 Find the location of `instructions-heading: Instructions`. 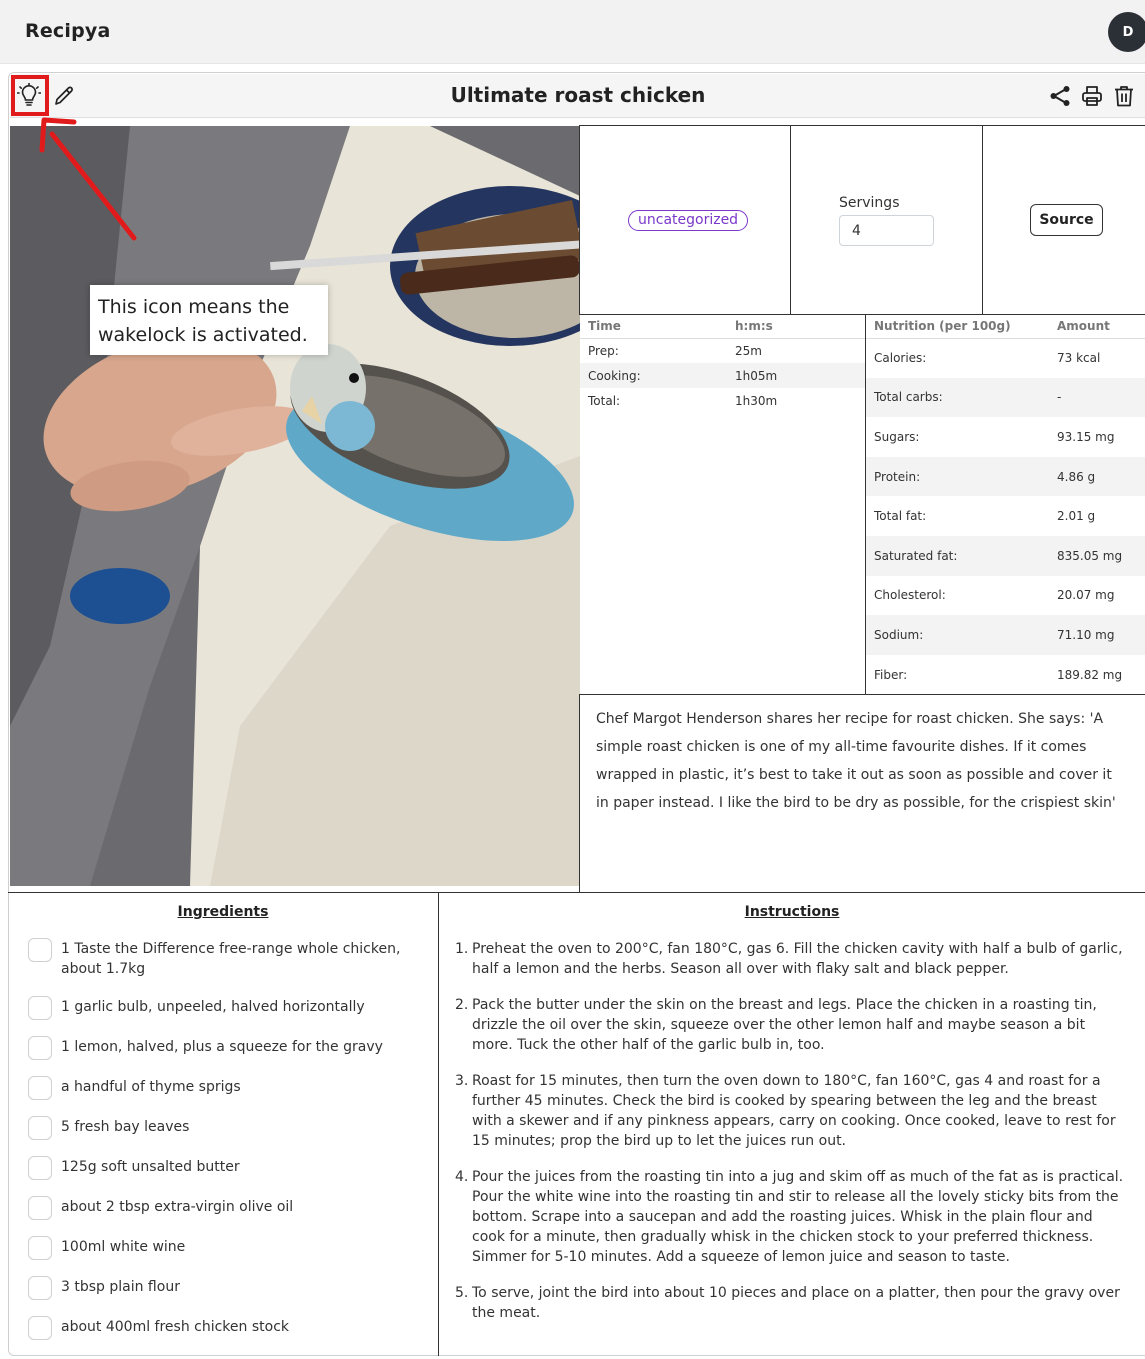

instructions-heading: Instructions is located at coordinates (792, 912).